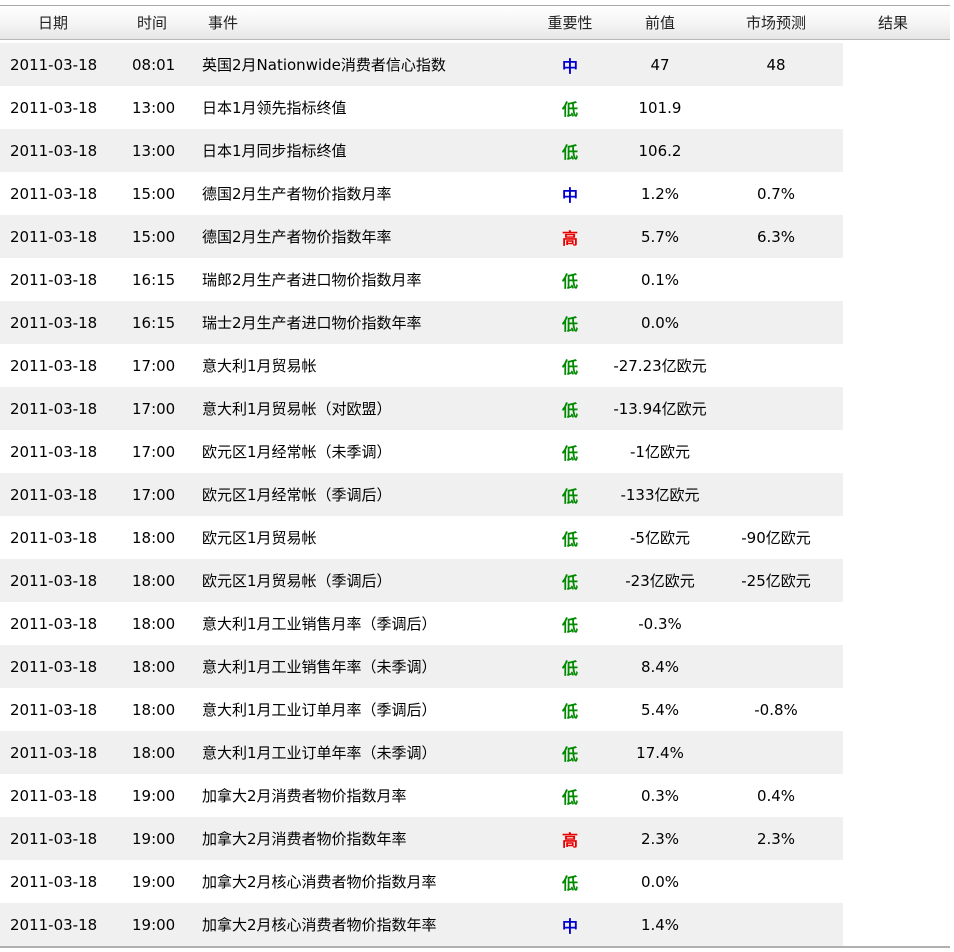  I want to click on row-event: 加拿大2月消费者物价指数月率, so click(304, 796).